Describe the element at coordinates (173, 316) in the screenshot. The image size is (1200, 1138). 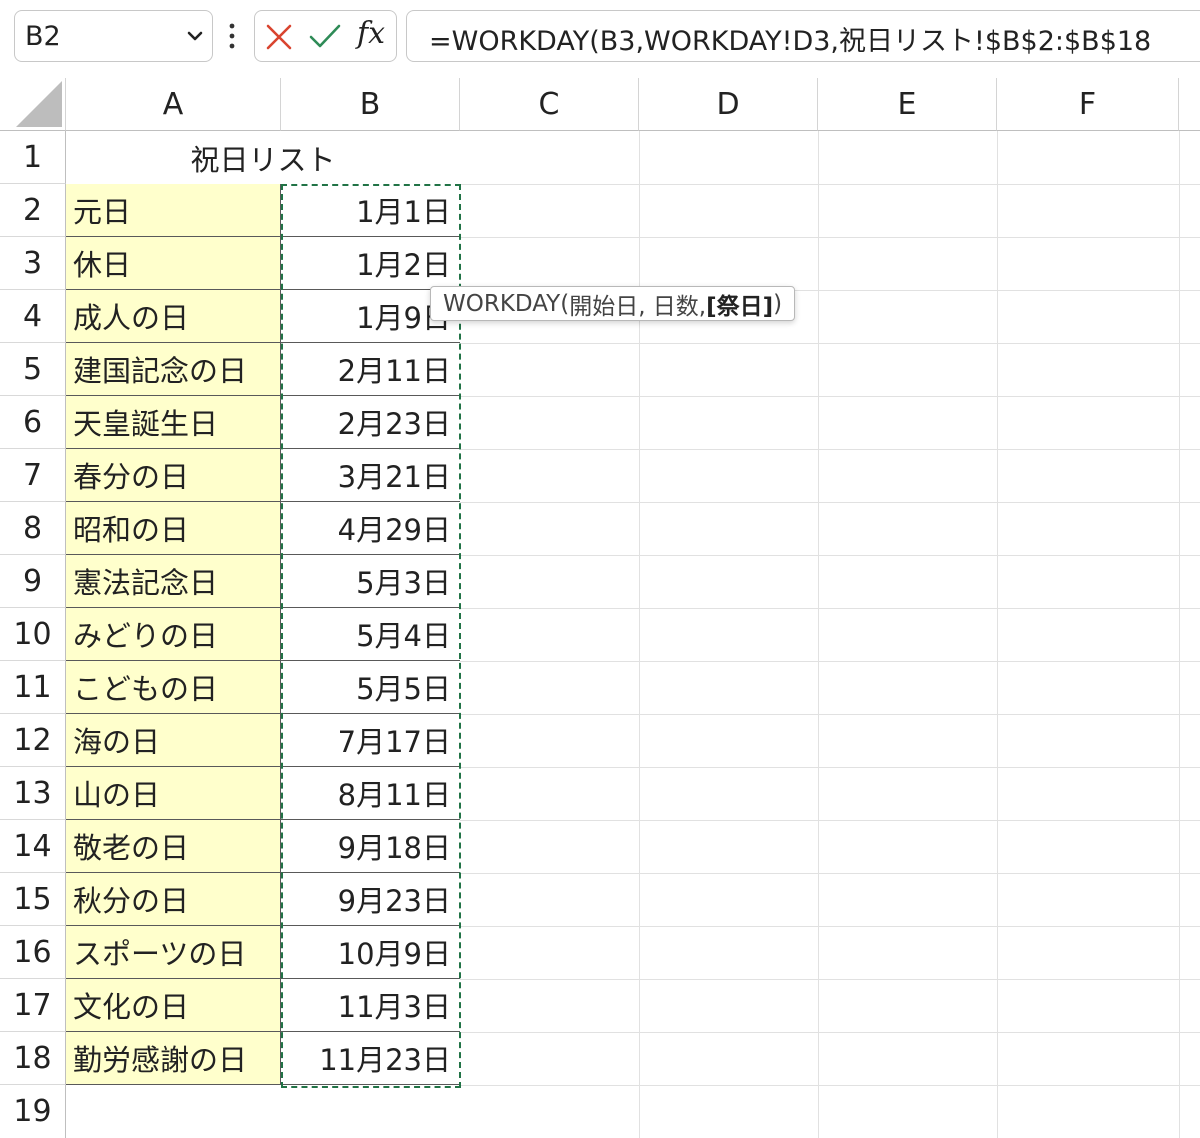
I see `holiday-name-cell: 成人の日` at that location.